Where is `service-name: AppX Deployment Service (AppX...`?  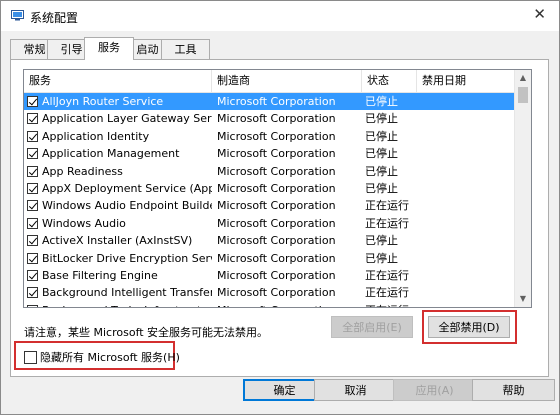 service-name: AppX Deployment Service (AppX... is located at coordinates (127, 188).